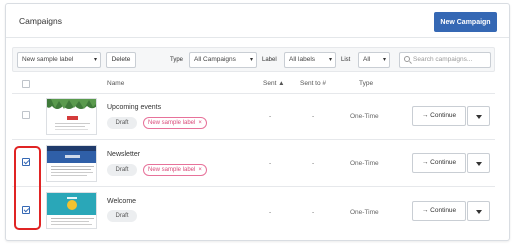 This screenshot has width=514, height=244. What do you see at coordinates (302, 59) in the screenshot?
I see `label-filter-value: All labels` at bounding box center [302, 59].